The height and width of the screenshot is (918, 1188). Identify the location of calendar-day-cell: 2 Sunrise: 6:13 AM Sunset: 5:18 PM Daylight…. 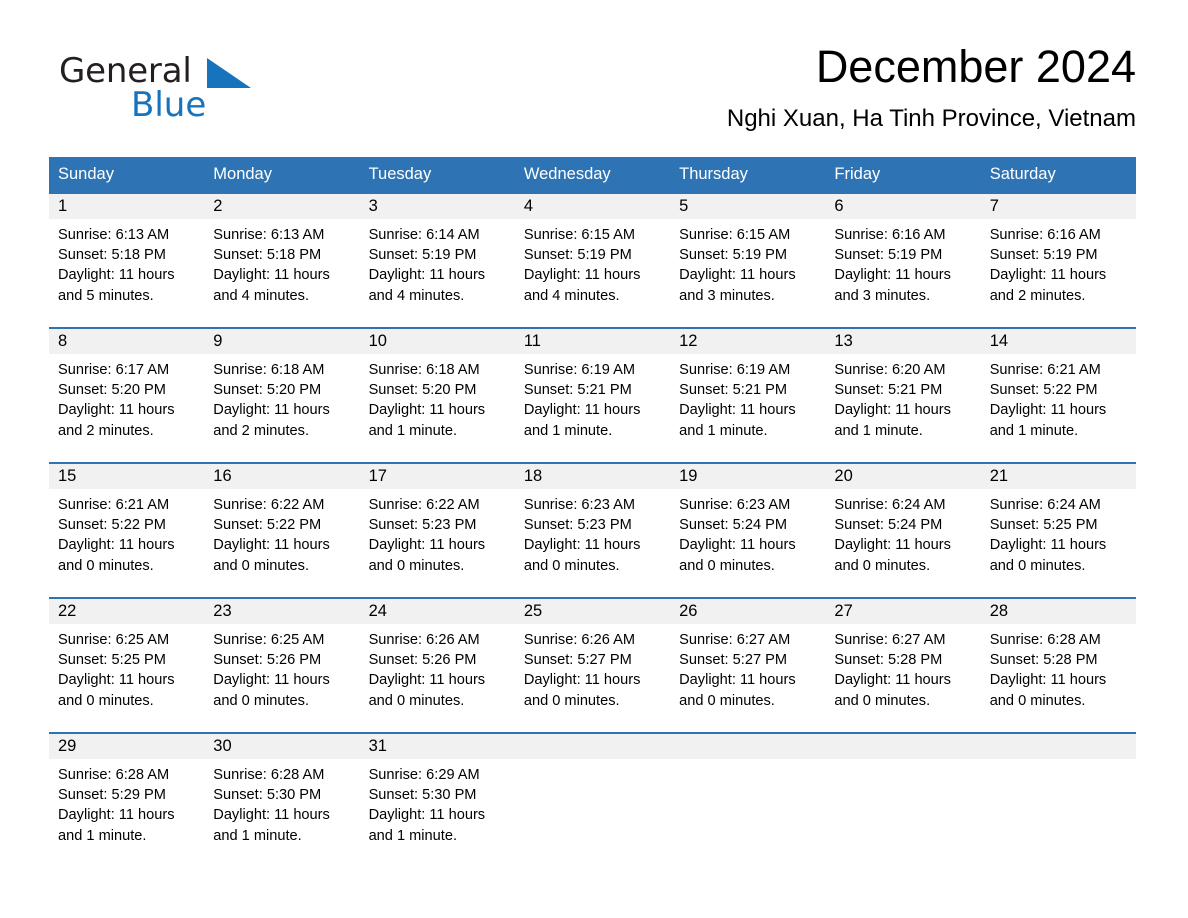
(282, 260).